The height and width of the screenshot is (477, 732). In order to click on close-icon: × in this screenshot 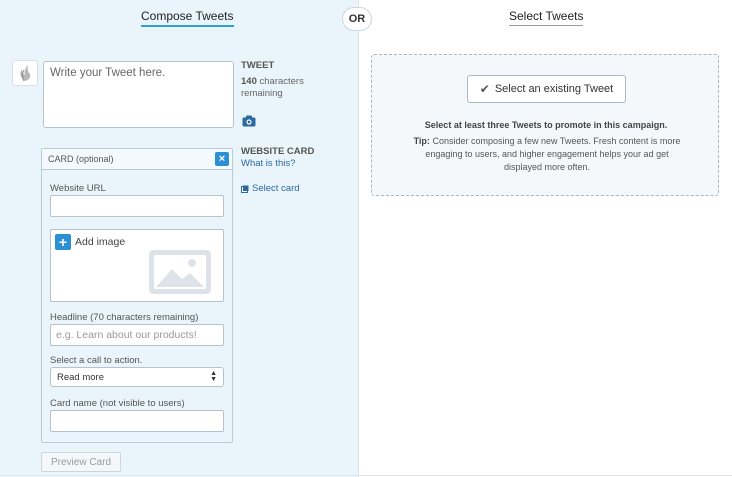, I will do `click(222, 159)`.